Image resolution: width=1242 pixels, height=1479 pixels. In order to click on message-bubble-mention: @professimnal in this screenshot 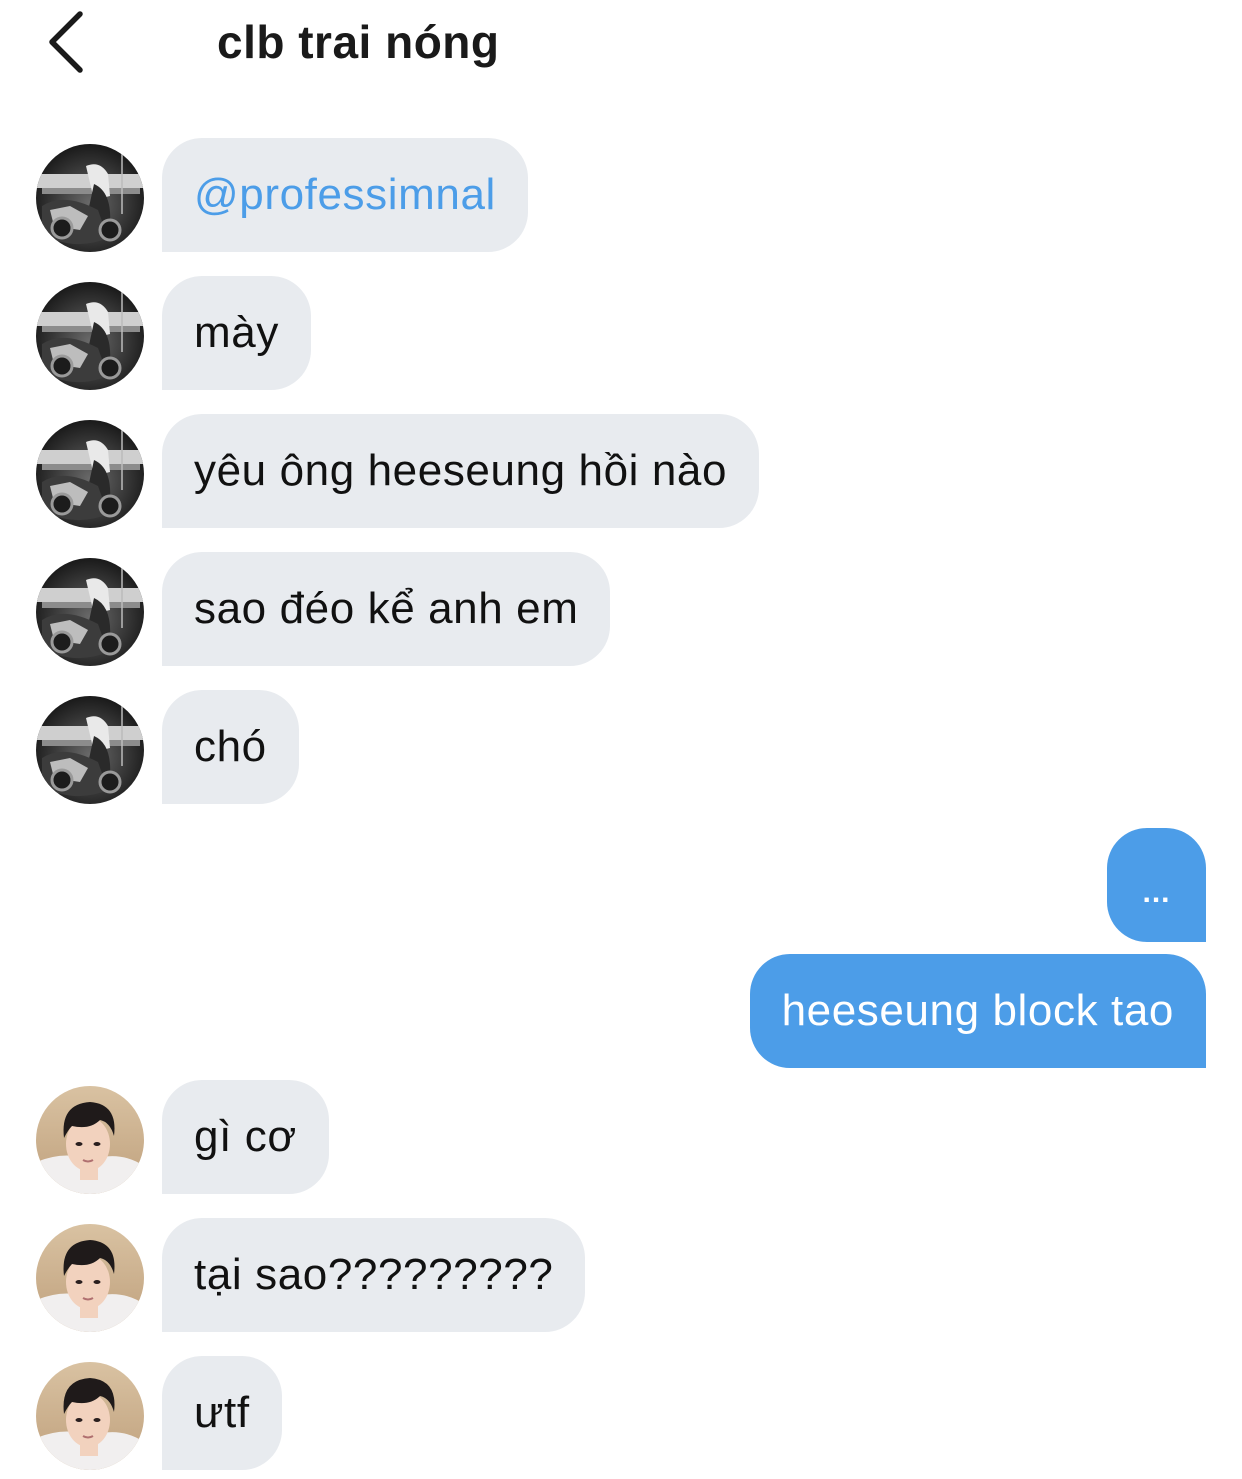, I will do `click(345, 195)`.